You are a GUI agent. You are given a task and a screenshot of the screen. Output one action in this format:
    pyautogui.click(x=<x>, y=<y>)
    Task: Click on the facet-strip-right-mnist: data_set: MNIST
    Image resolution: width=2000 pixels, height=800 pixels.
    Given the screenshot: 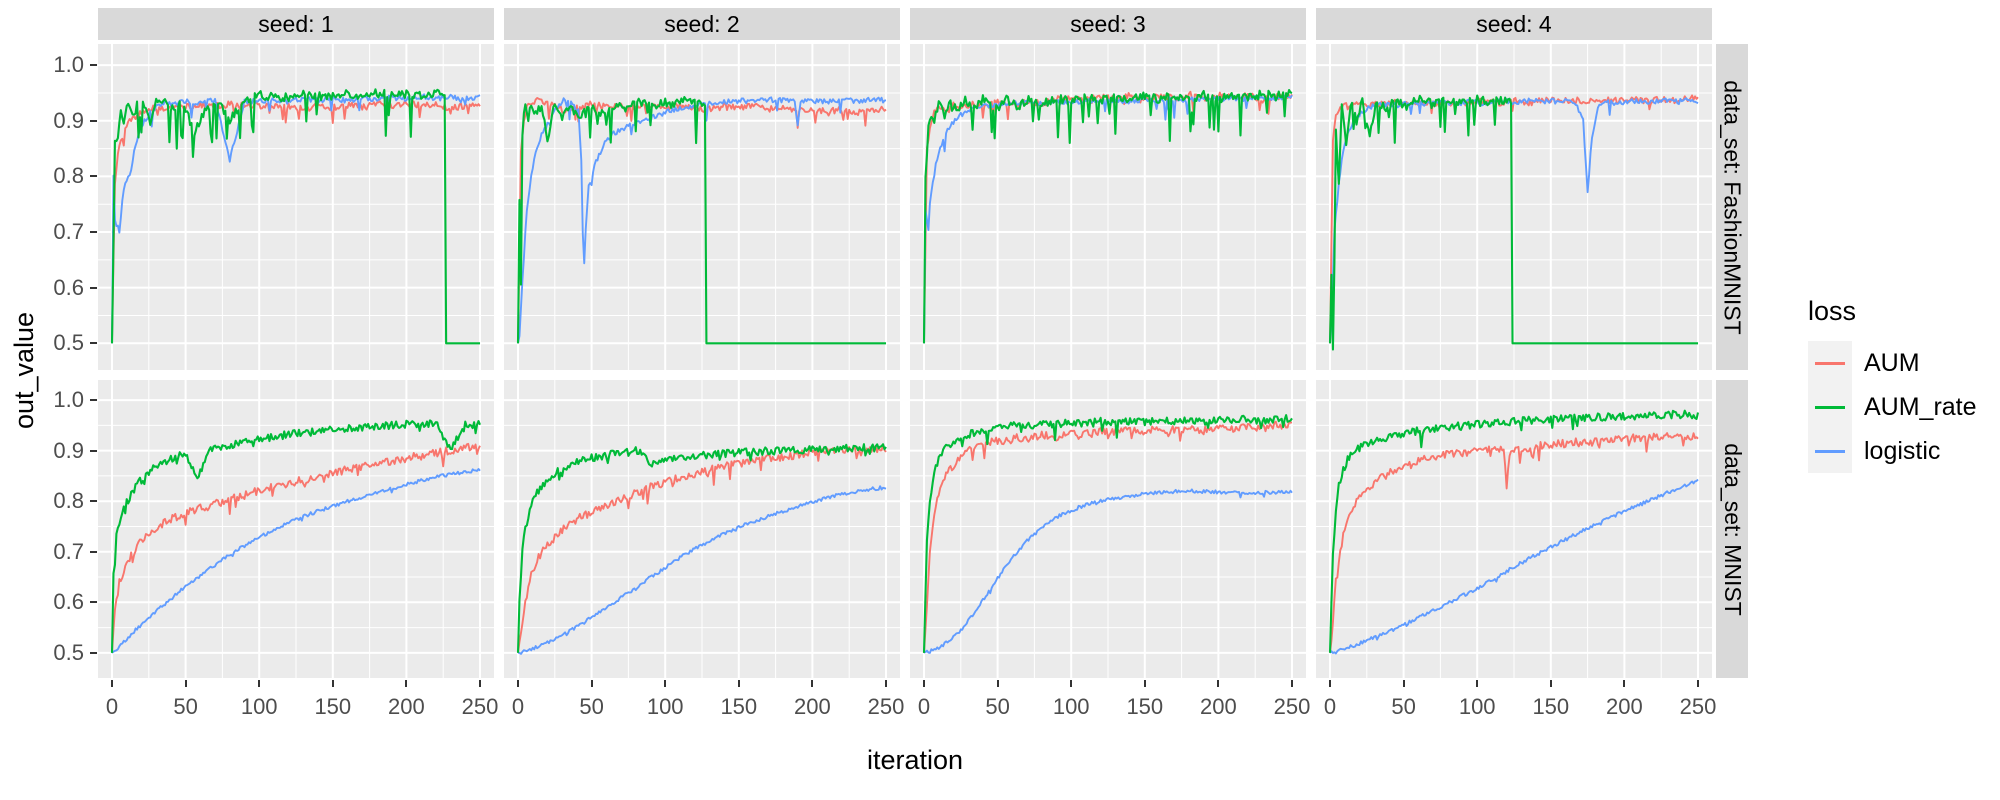 What is the action you would take?
    pyautogui.click(x=1732, y=529)
    